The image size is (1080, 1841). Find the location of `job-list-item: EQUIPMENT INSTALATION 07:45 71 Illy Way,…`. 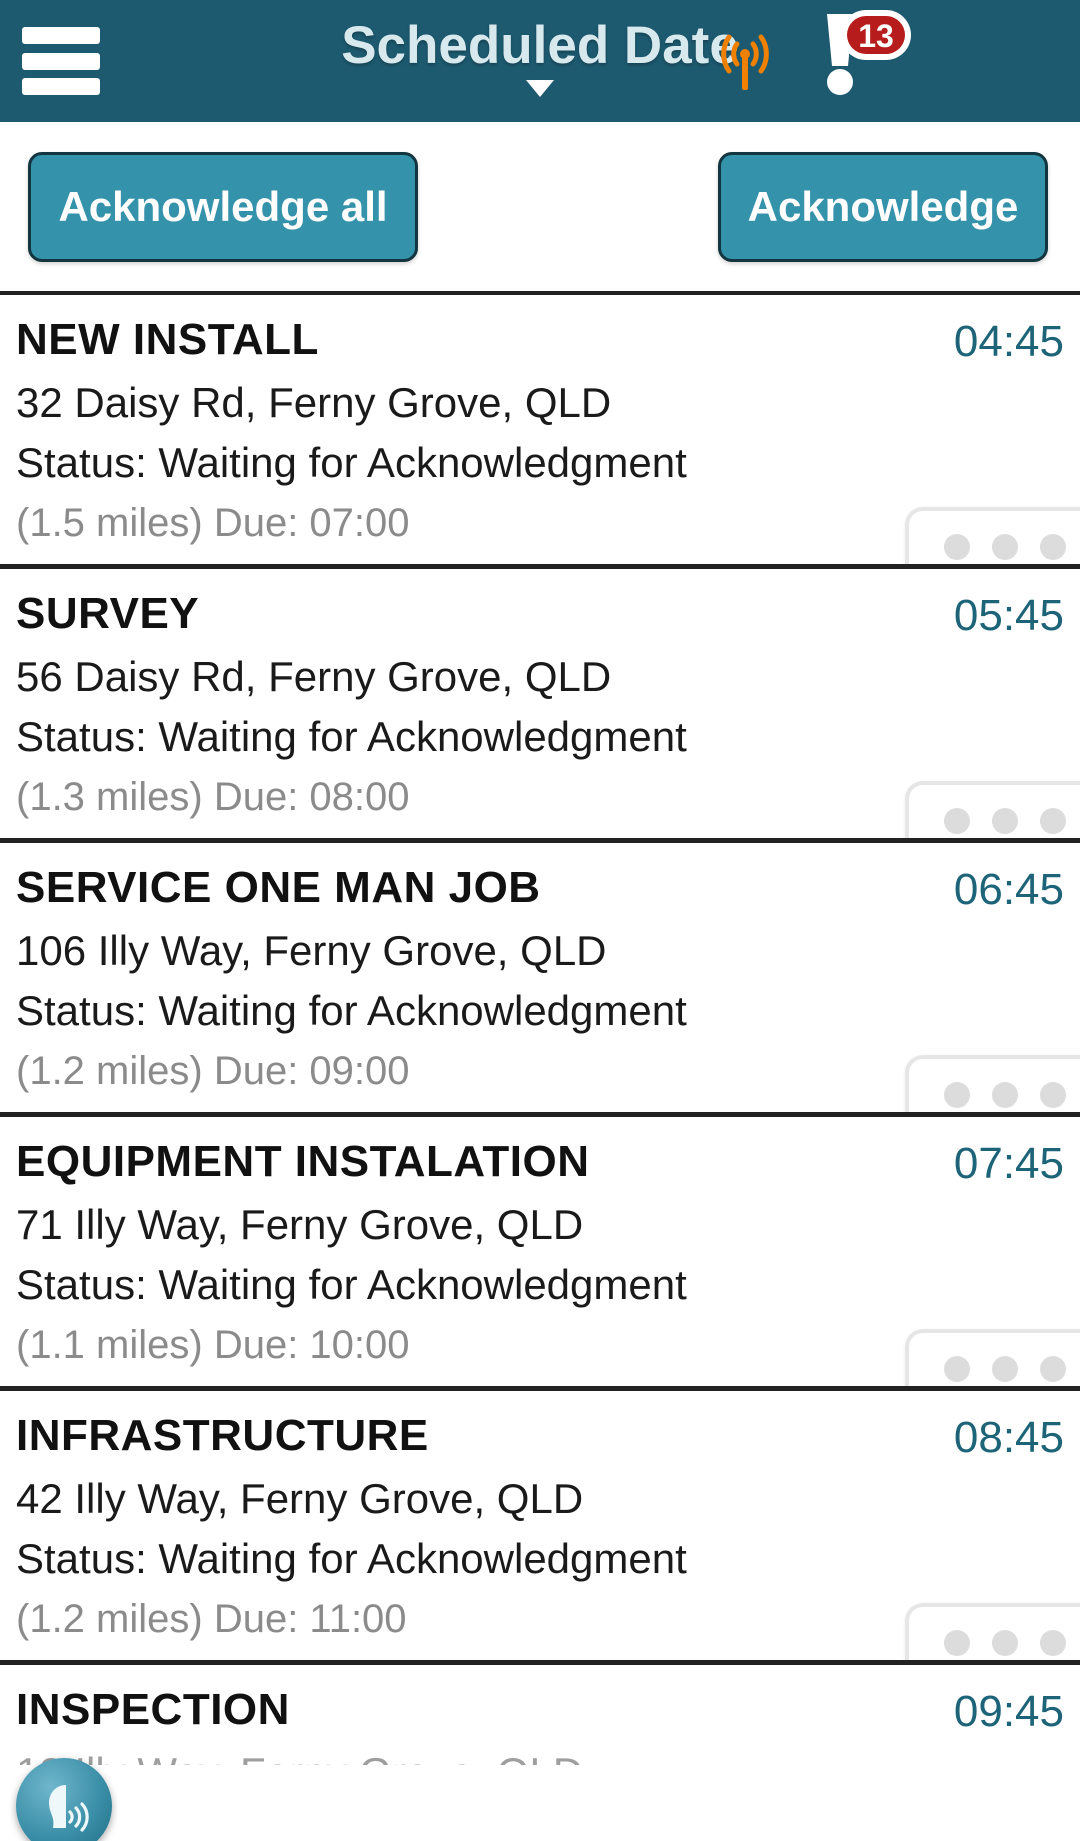

job-list-item: EQUIPMENT INSTALATION 07:45 71 Illy Way,… is located at coordinates (540, 1254).